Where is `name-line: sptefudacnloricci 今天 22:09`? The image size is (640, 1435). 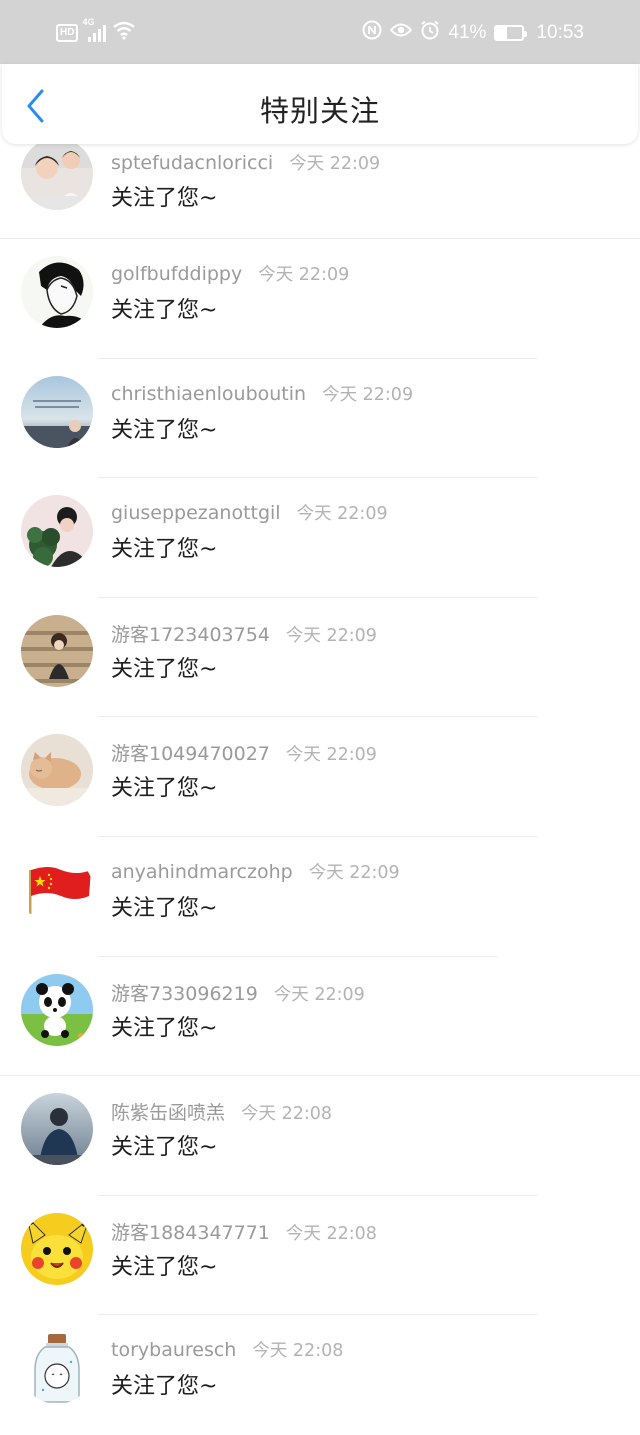 name-line: sptefudacnloricci 今天 22:09 is located at coordinates (245, 162).